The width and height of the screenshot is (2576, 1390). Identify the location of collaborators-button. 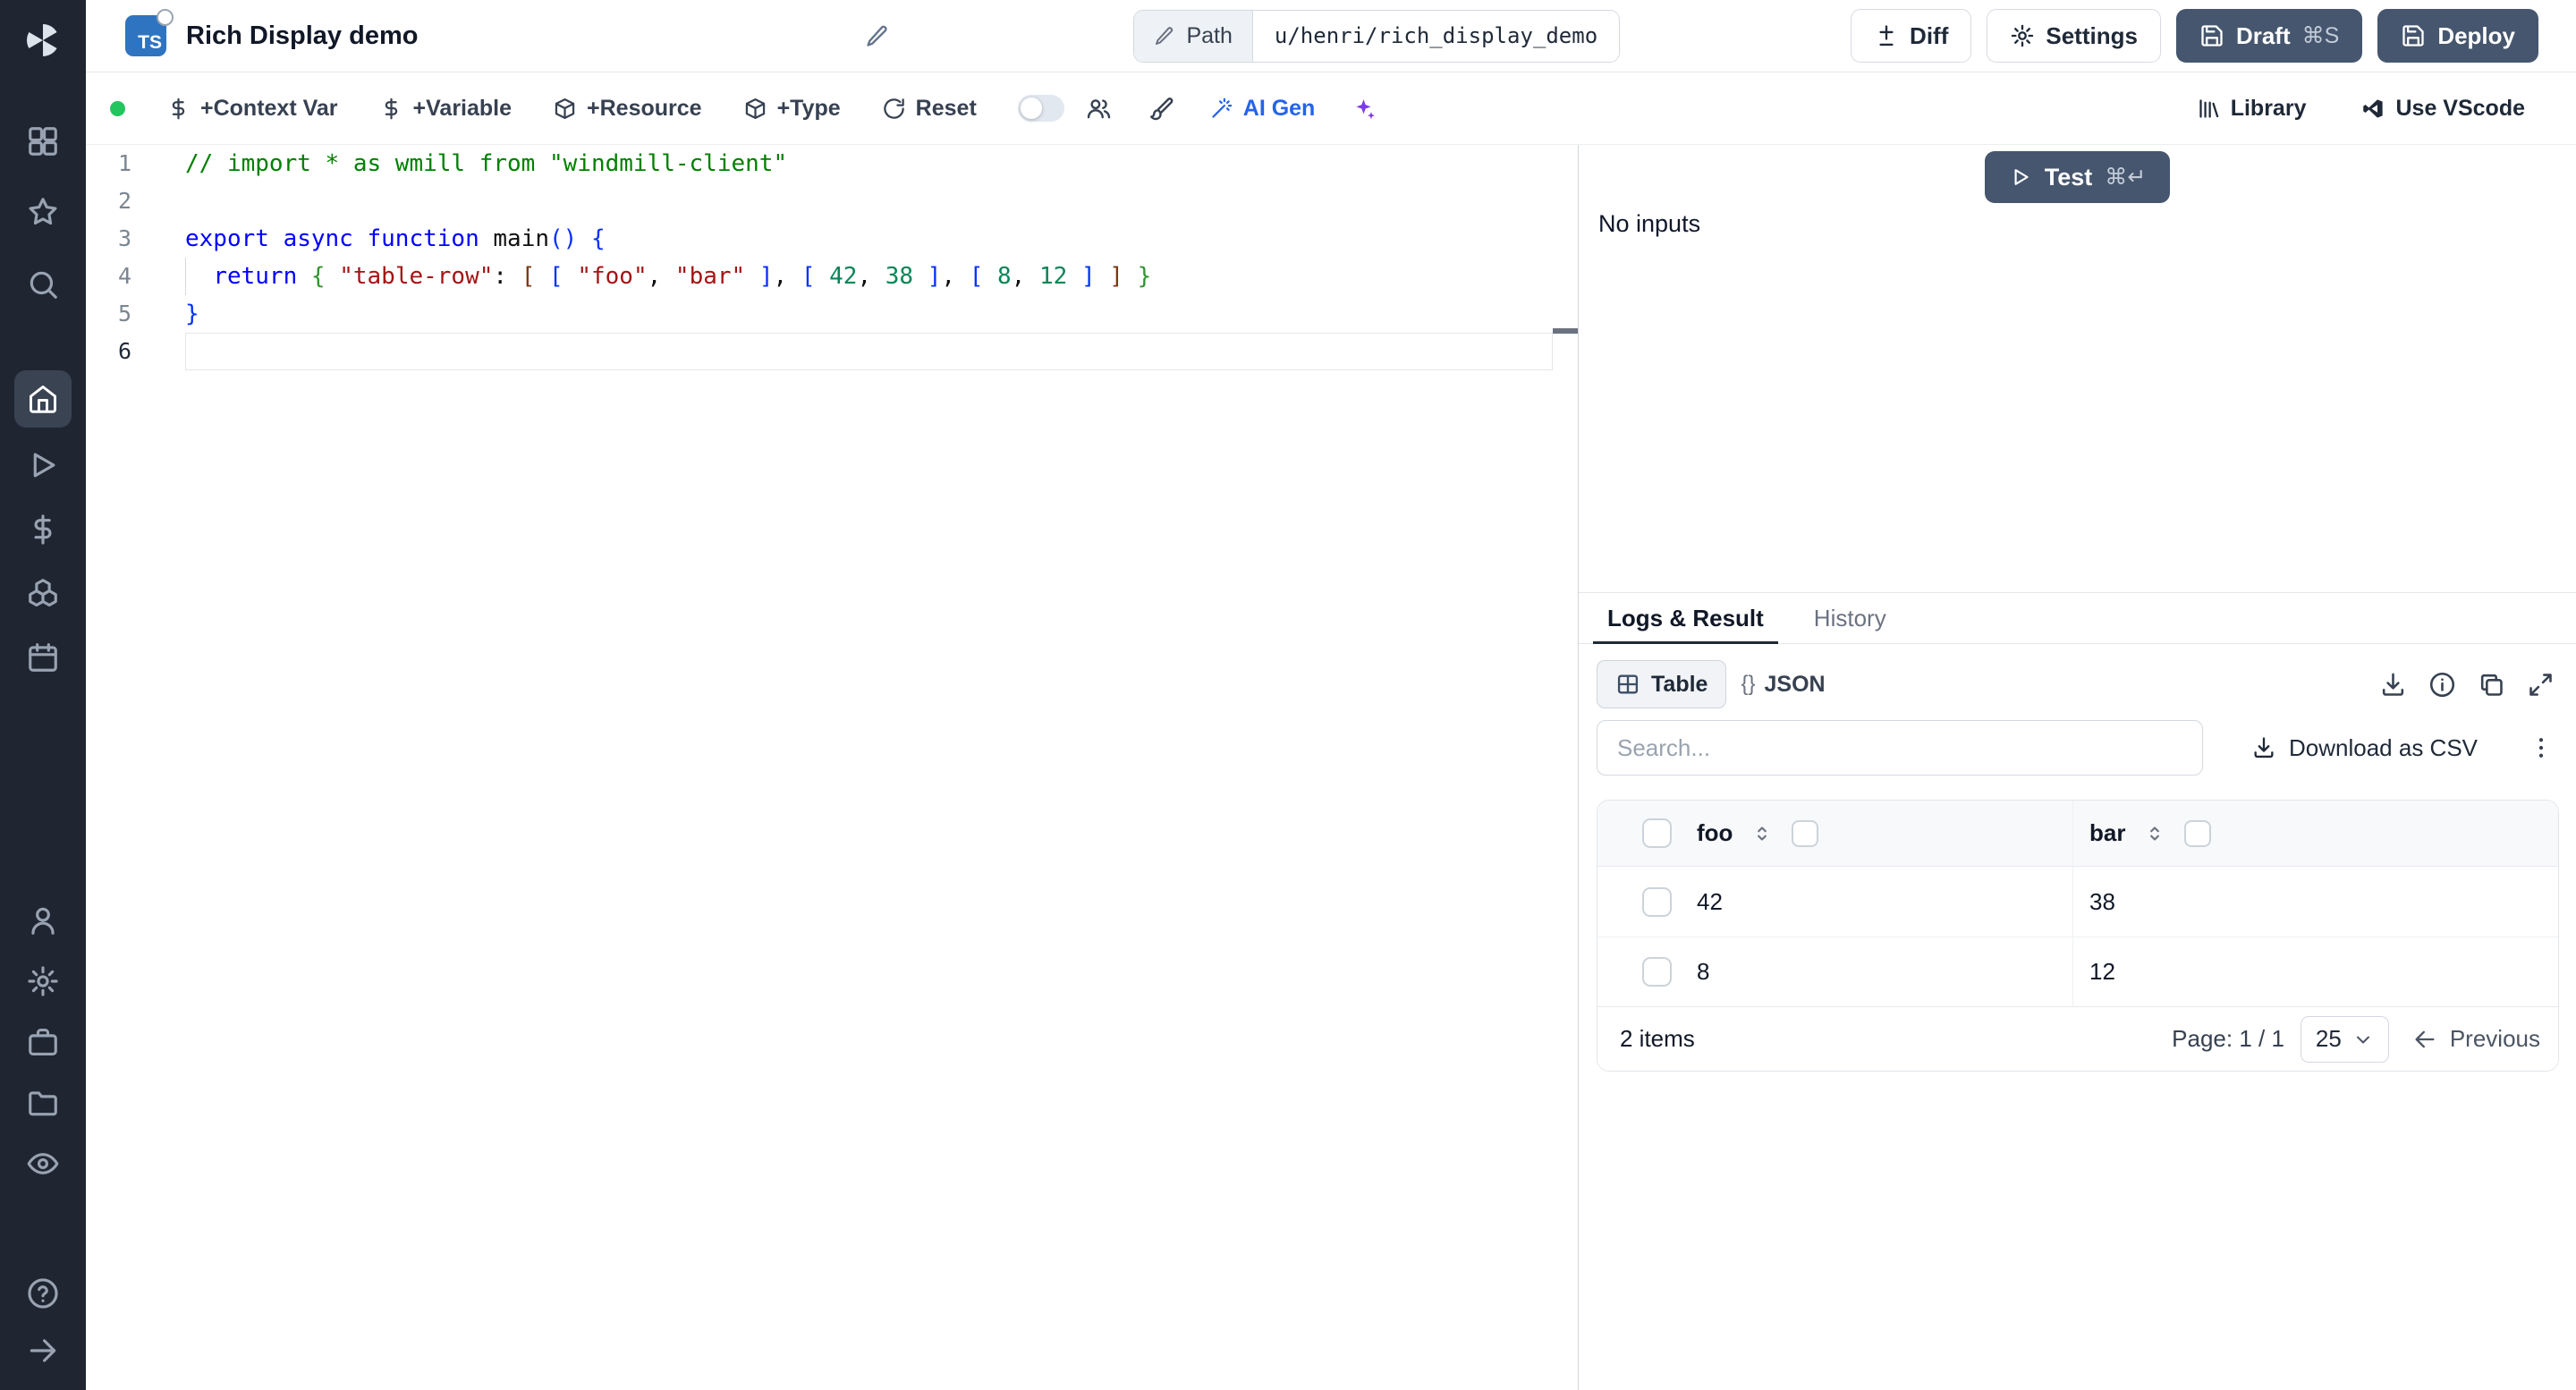
(1099, 109).